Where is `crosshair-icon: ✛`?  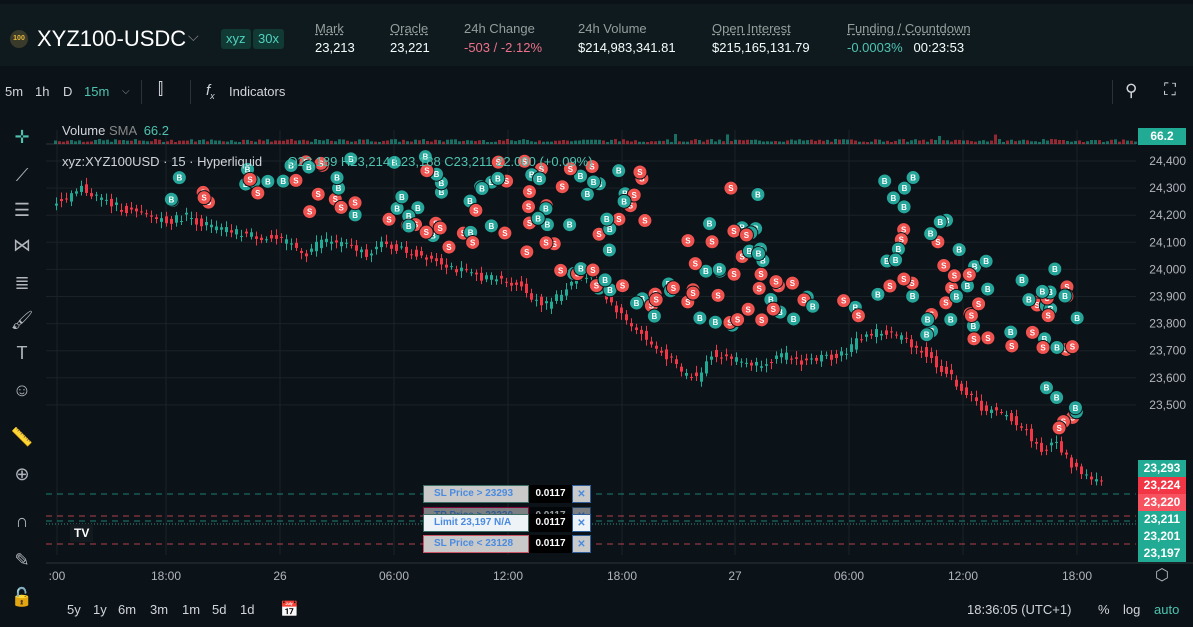 crosshair-icon: ✛ is located at coordinates (22, 137).